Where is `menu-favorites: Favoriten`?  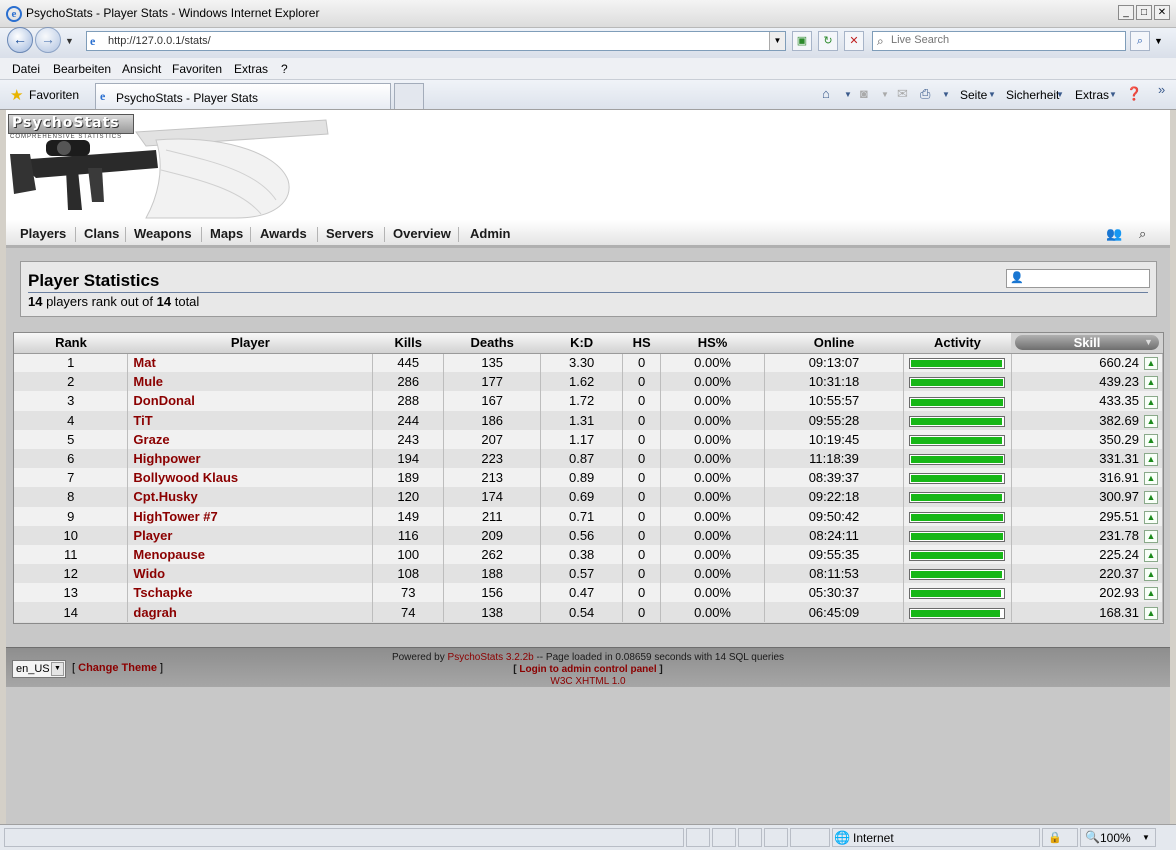
menu-favorites: Favoriten is located at coordinates (197, 69).